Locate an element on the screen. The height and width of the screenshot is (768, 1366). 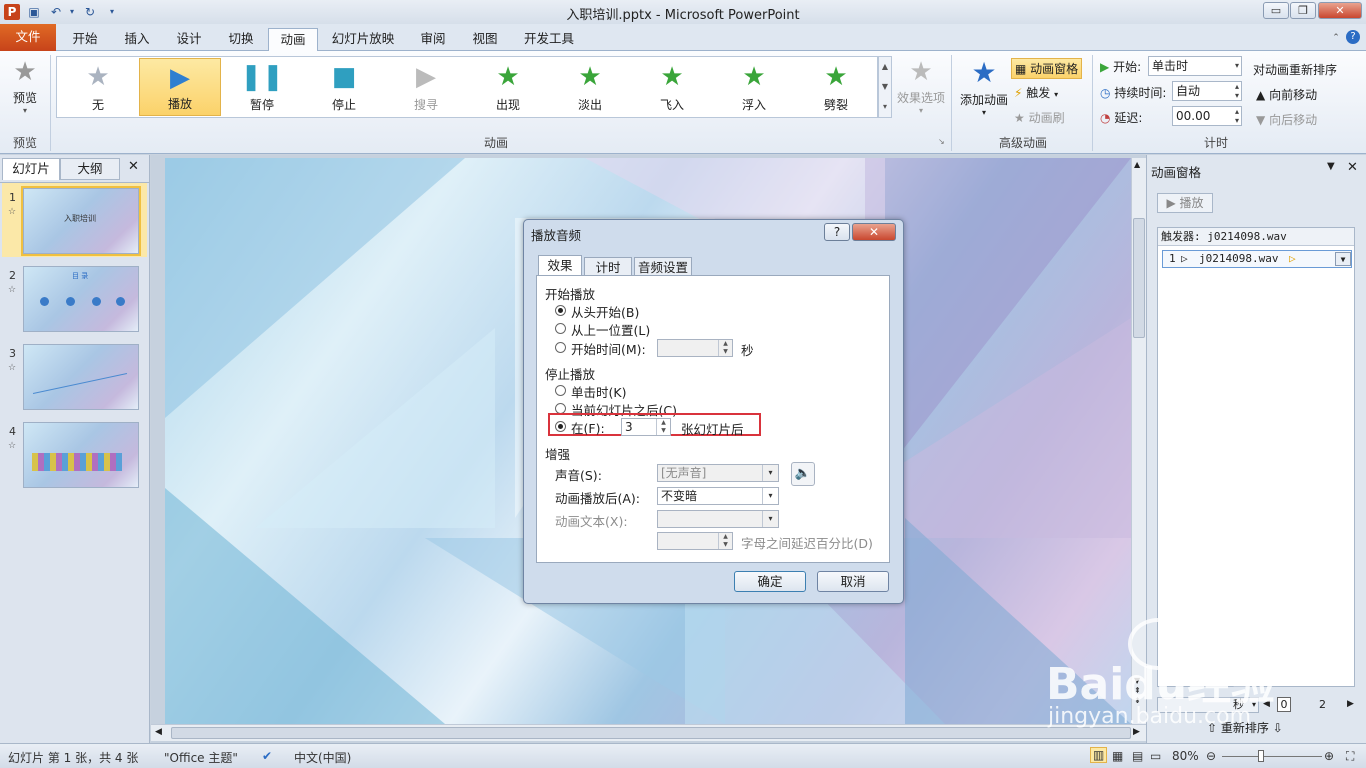
after-slides-count-field: 3 ▲ ▼ is located at coordinates (646, 427).